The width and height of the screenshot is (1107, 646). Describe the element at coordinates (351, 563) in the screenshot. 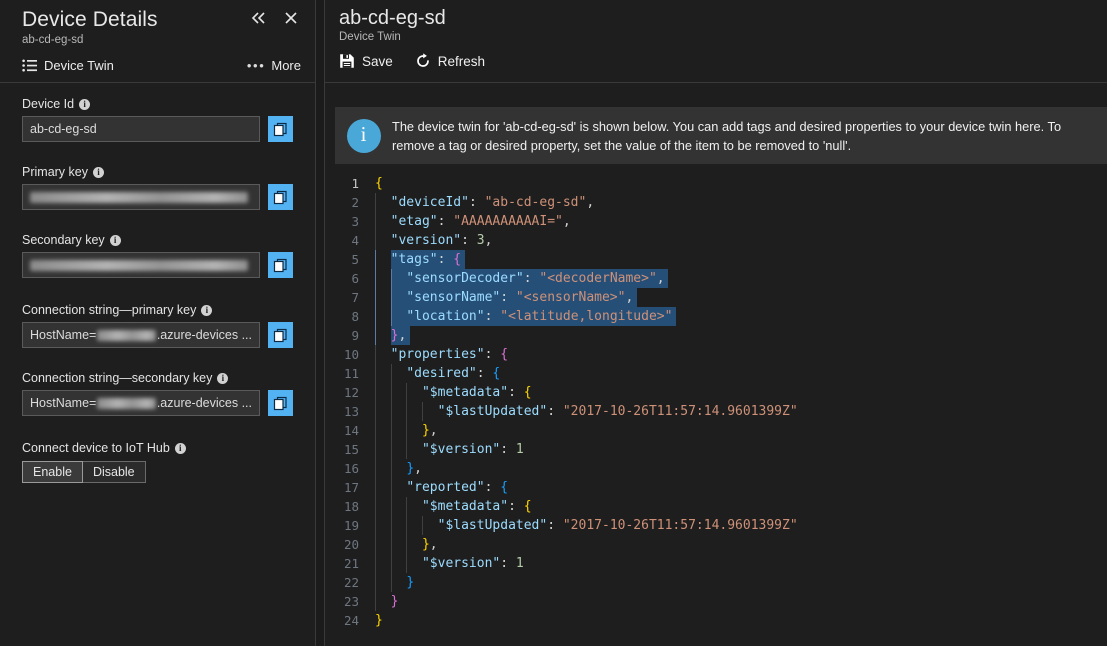

I see `line-number: 21` at that location.